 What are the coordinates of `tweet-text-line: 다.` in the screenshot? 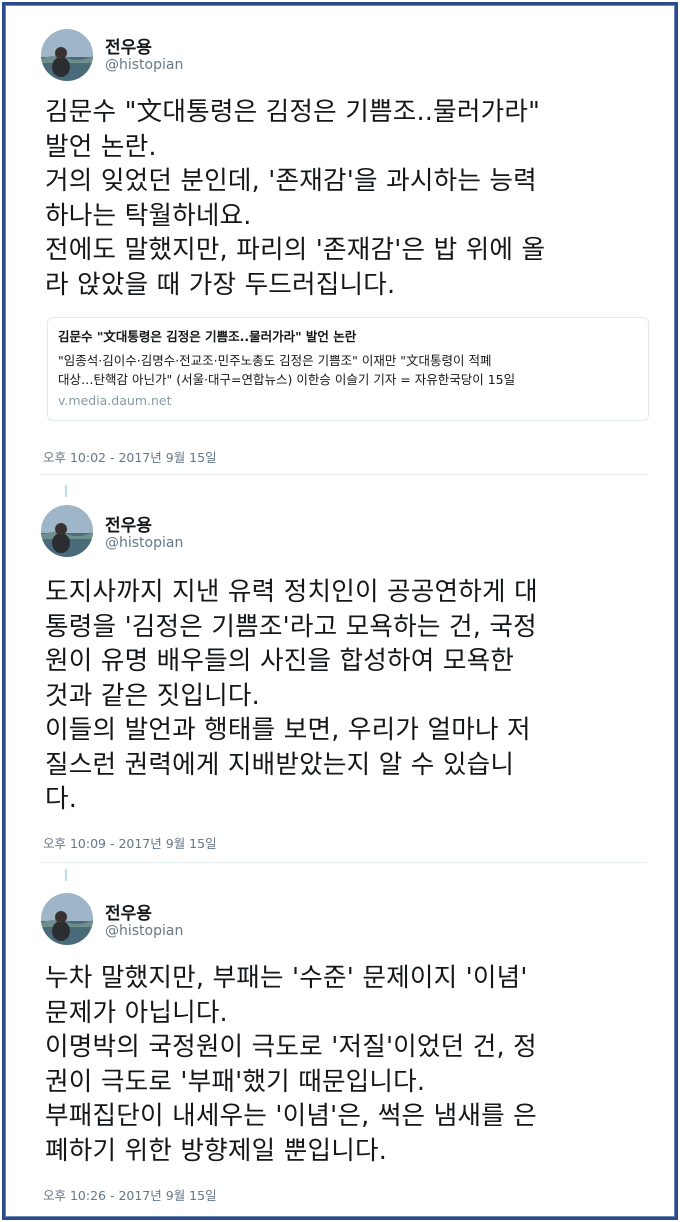 It's located at (61, 799).